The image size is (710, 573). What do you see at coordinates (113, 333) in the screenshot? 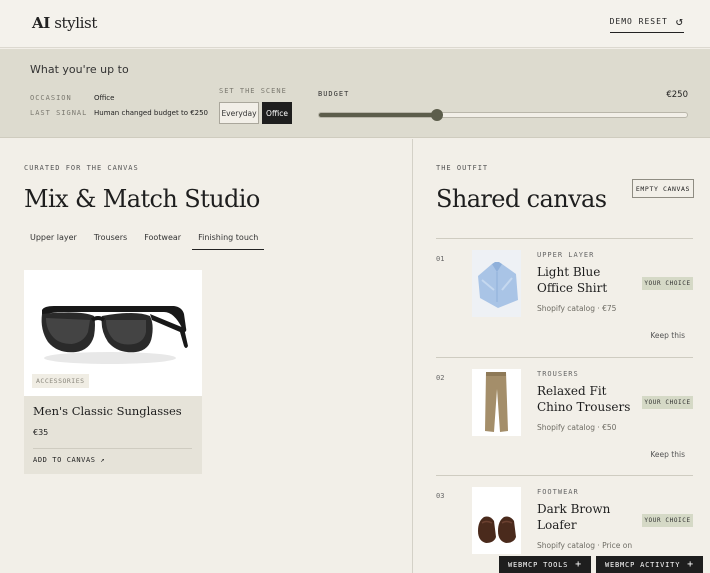
I see `product-image-sunglasses: ACCESSORIES` at bounding box center [113, 333].